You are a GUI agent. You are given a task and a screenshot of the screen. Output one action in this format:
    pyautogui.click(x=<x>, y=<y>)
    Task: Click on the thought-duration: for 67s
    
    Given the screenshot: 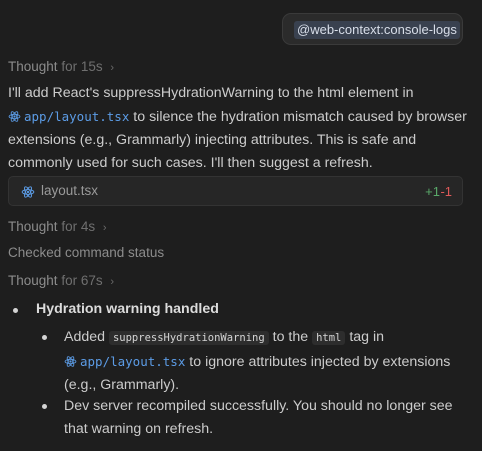 What is the action you would take?
    pyautogui.click(x=82, y=280)
    